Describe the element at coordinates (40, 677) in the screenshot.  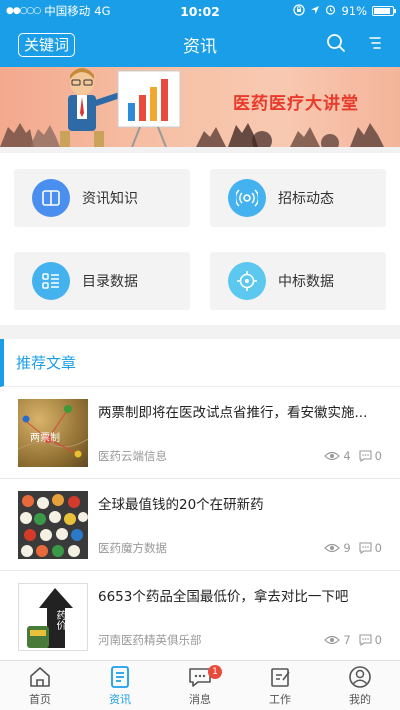
I see `home-icon` at that location.